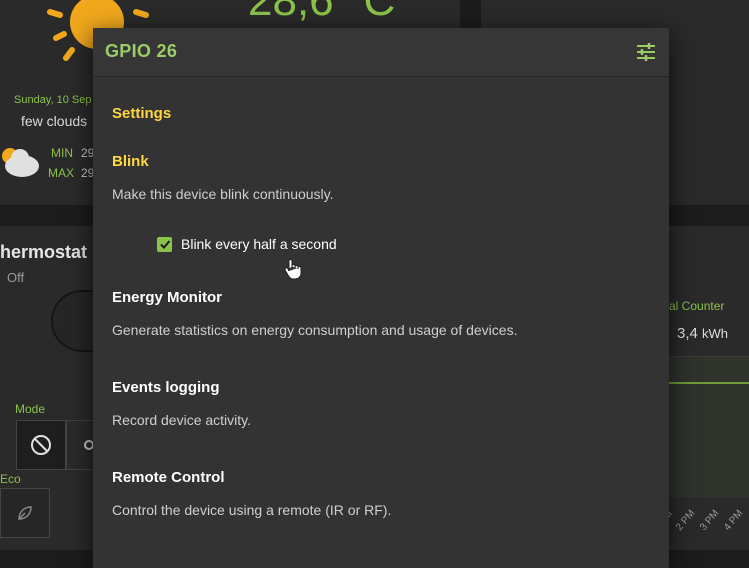  Describe the element at coordinates (20, 162) in the screenshot. I see `cloud-icon` at that location.